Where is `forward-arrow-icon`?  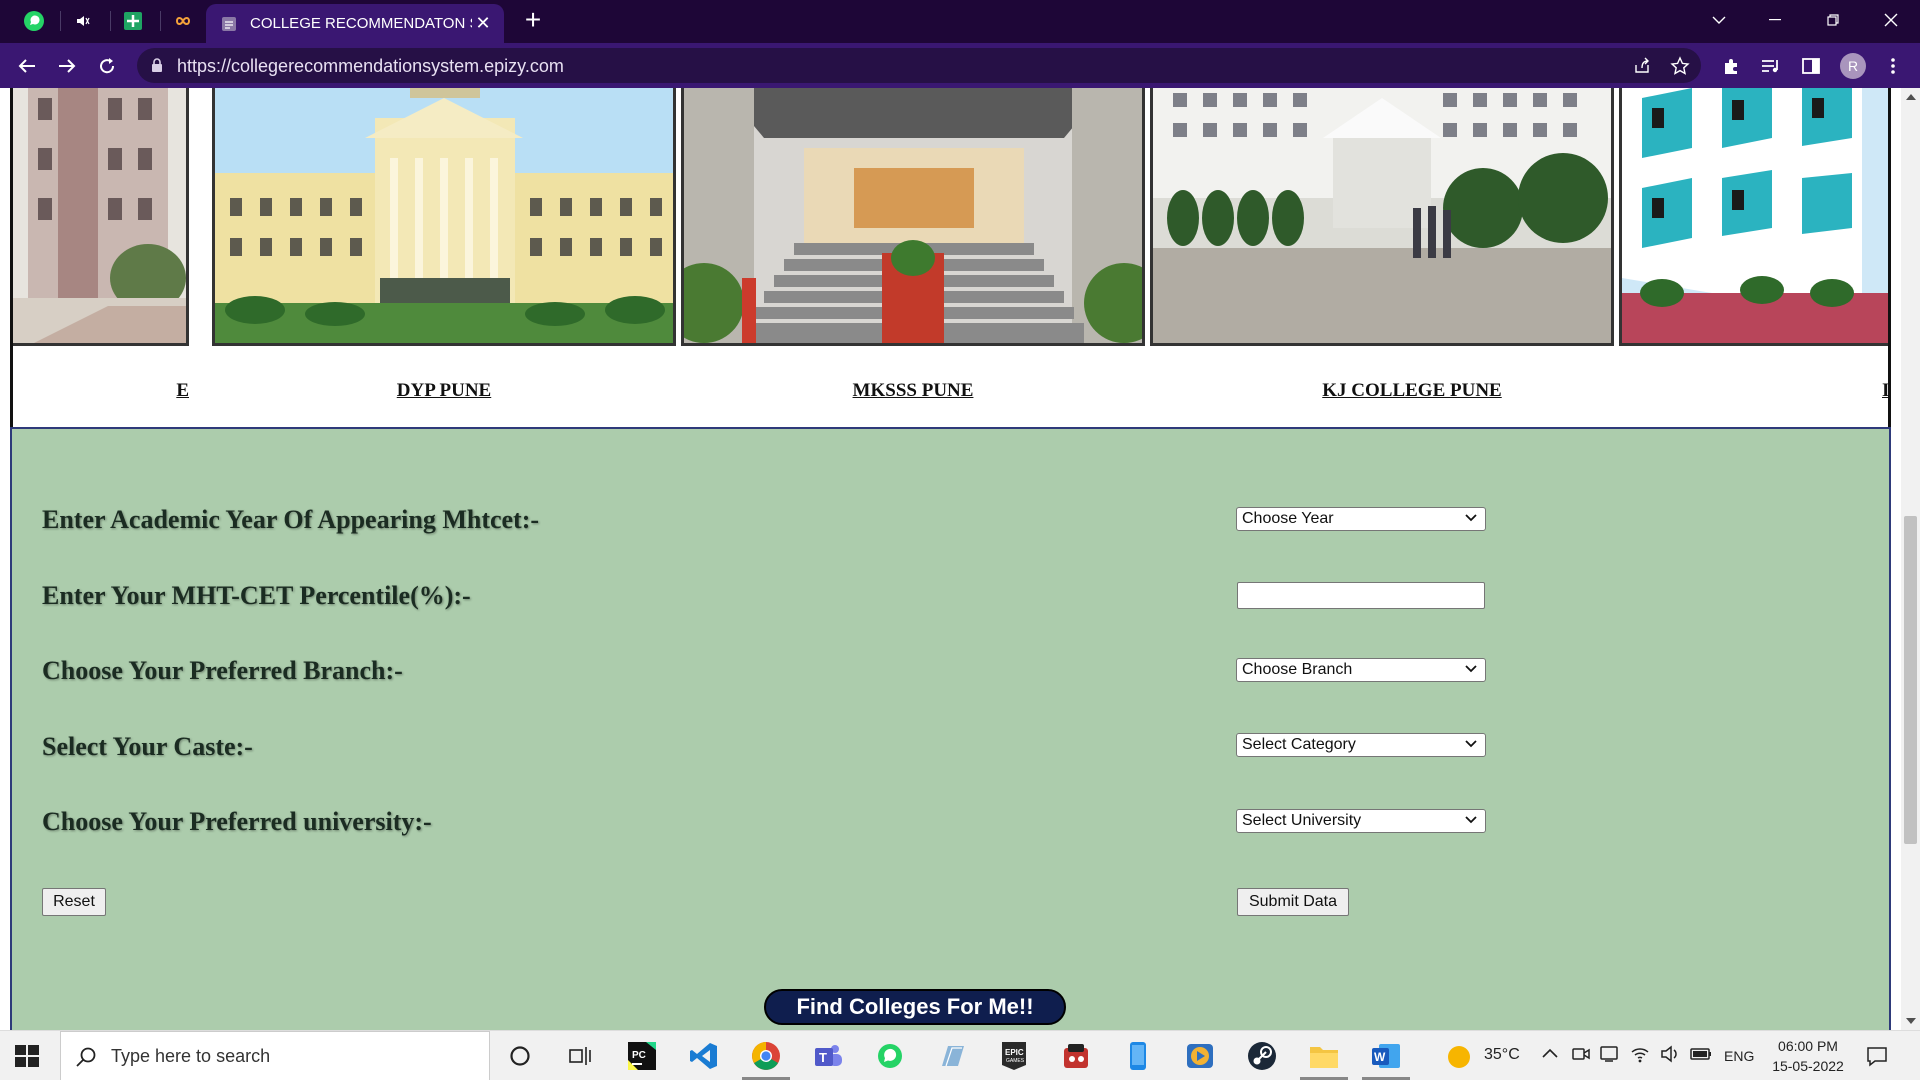 forward-arrow-icon is located at coordinates (67, 66).